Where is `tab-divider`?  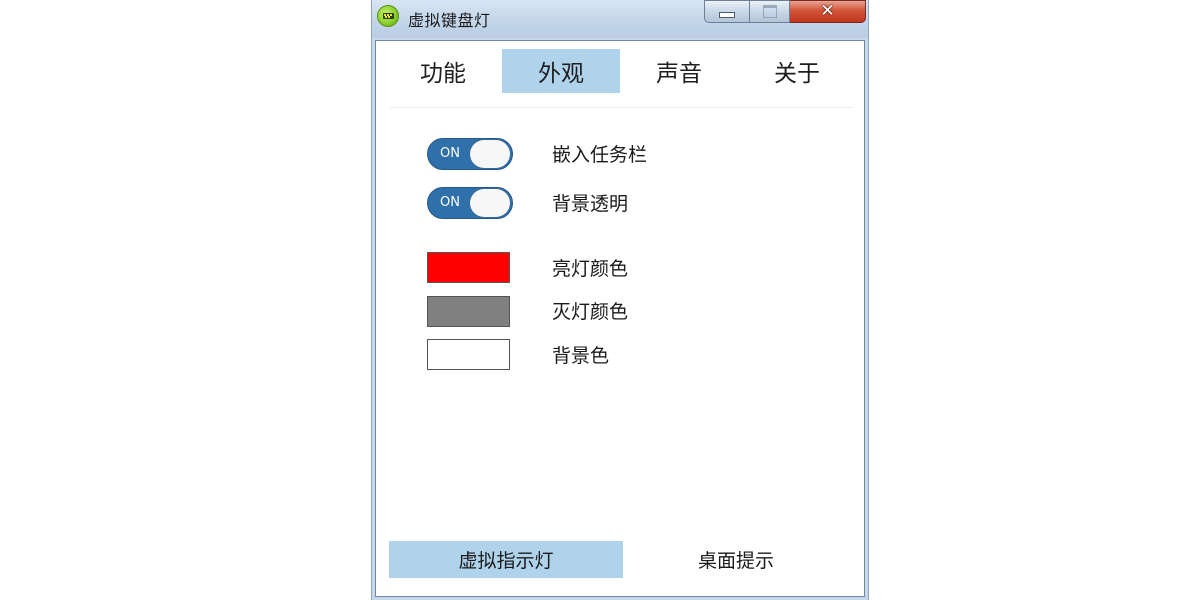 tab-divider is located at coordinates (621, 107).